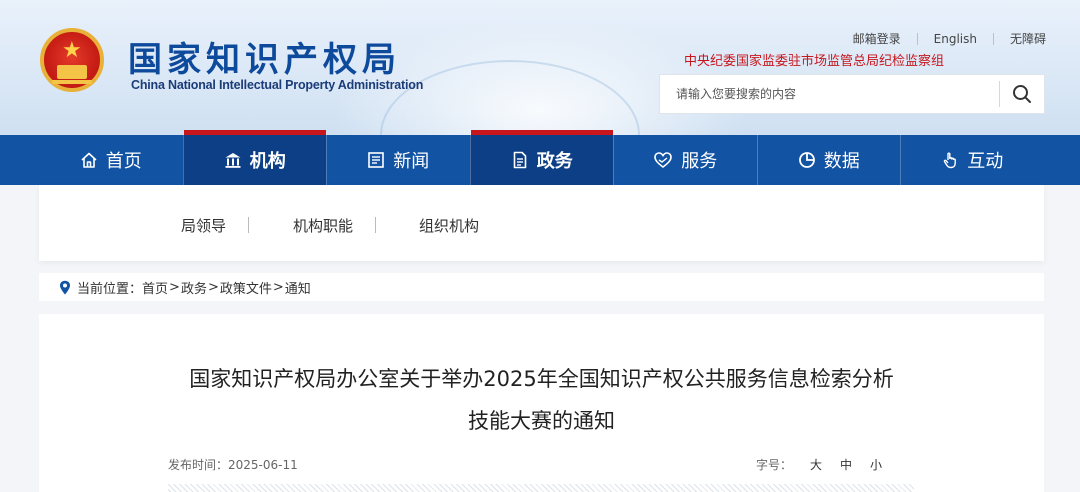 This screenshot has width=1080, height=492. I want to click on publish-date: 2025-06-11, so click(263, 465).